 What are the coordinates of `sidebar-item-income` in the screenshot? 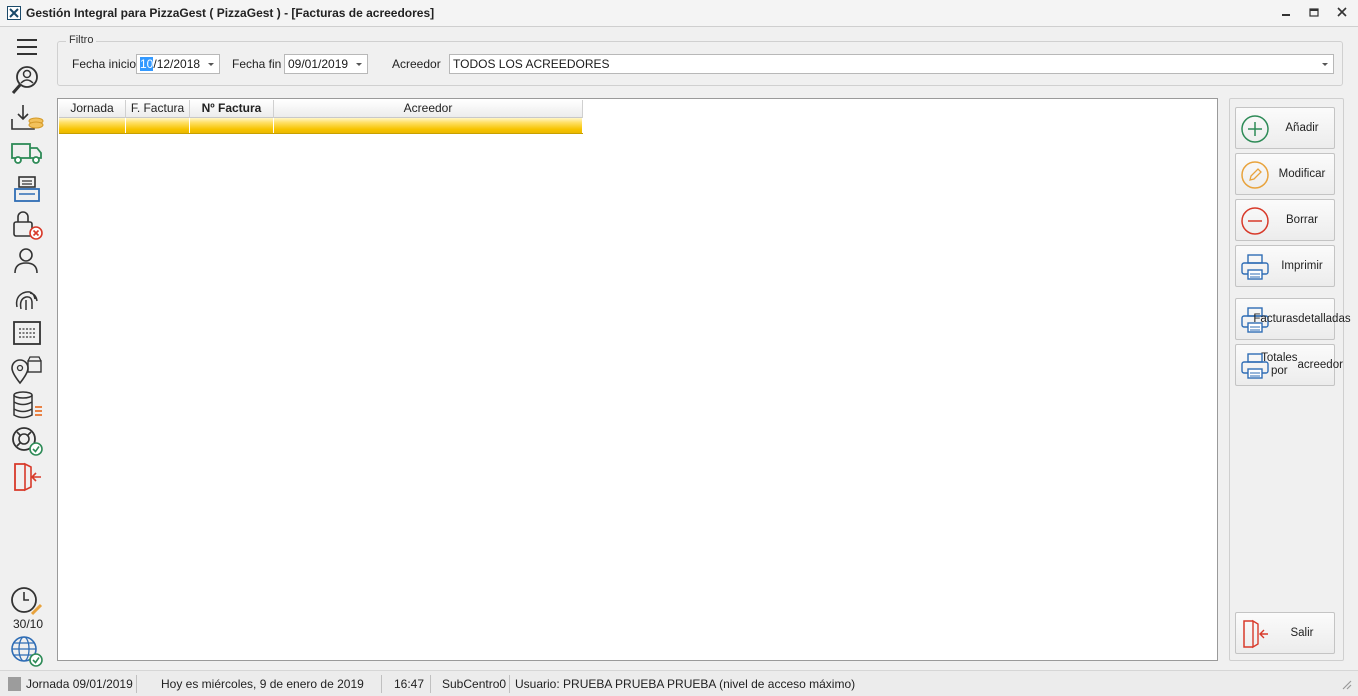 It's located at (27, 117).